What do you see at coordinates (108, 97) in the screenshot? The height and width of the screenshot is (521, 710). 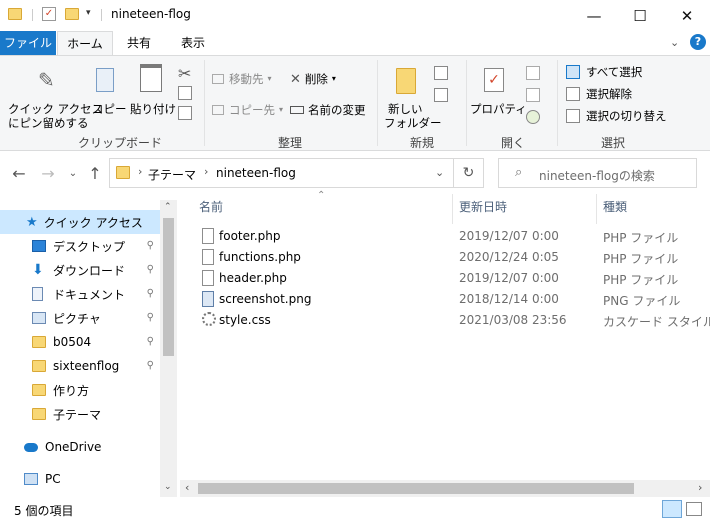 I see `copy-button: コピー` at bounding box center [108, 97].